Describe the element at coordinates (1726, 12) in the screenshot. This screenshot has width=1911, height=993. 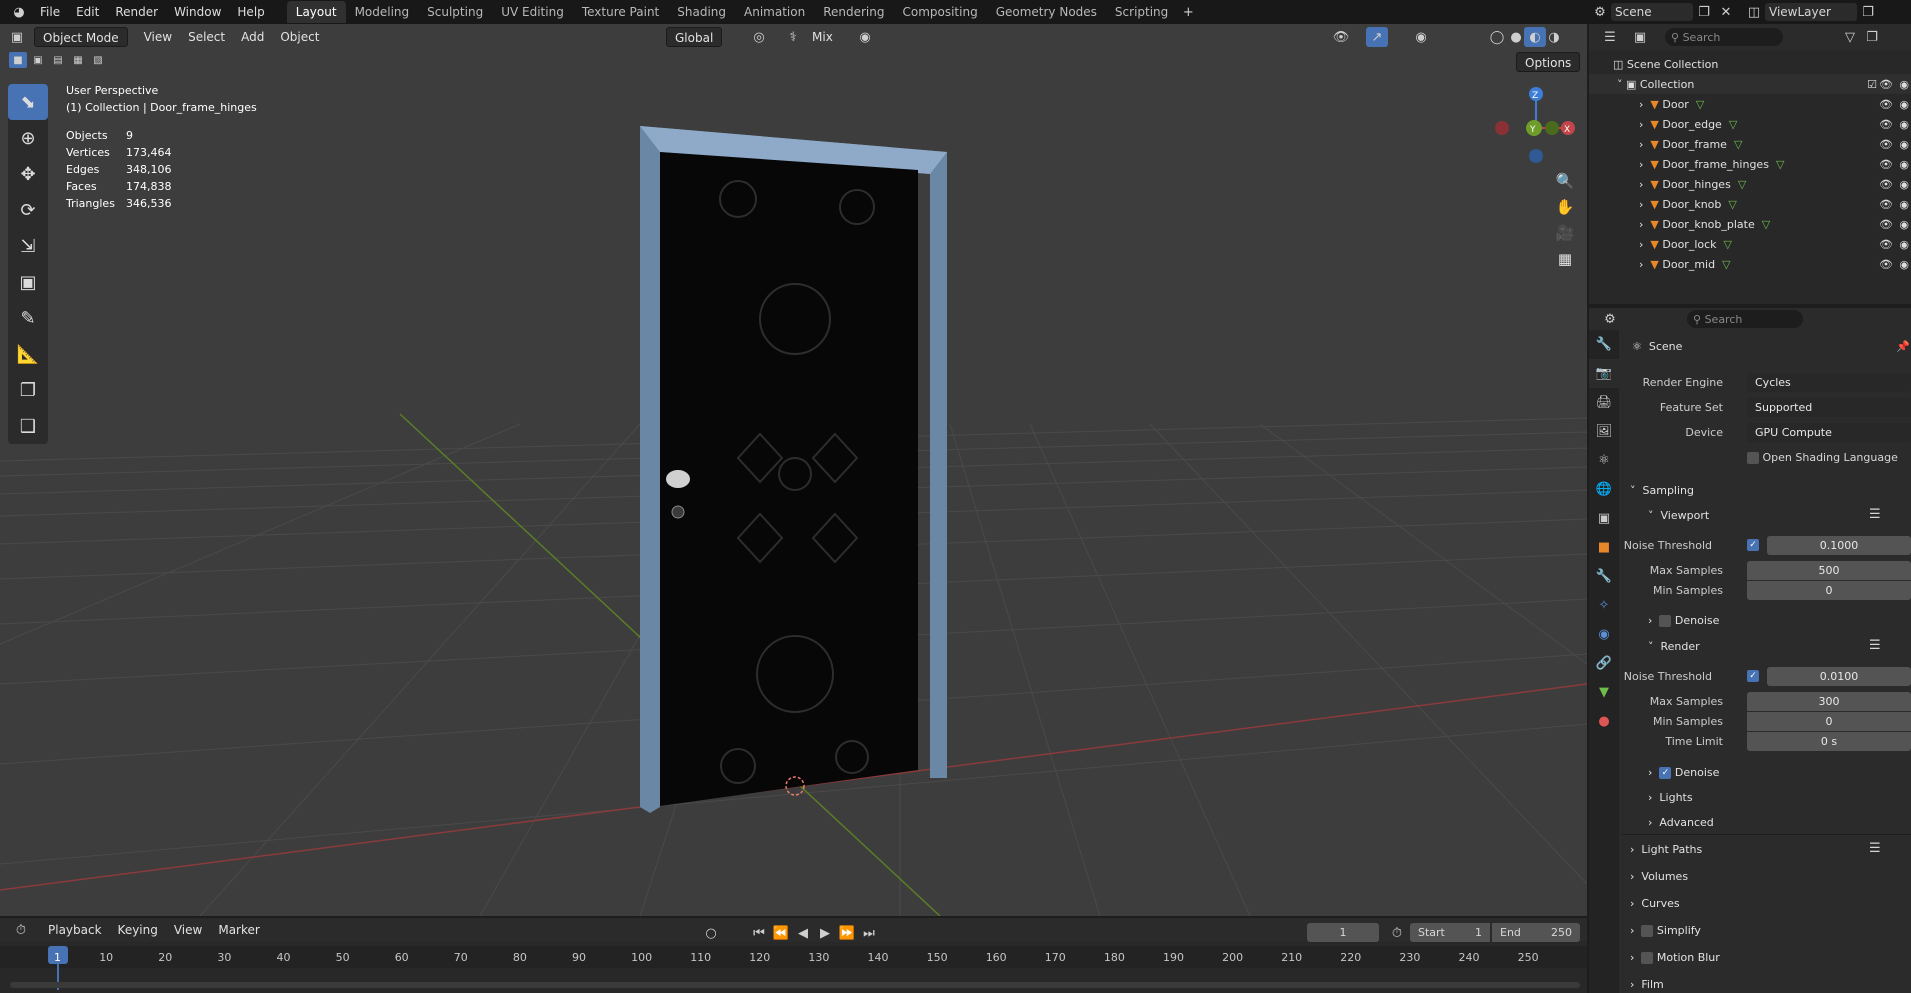
I see `delete-scene-icon: ✕` at that location.